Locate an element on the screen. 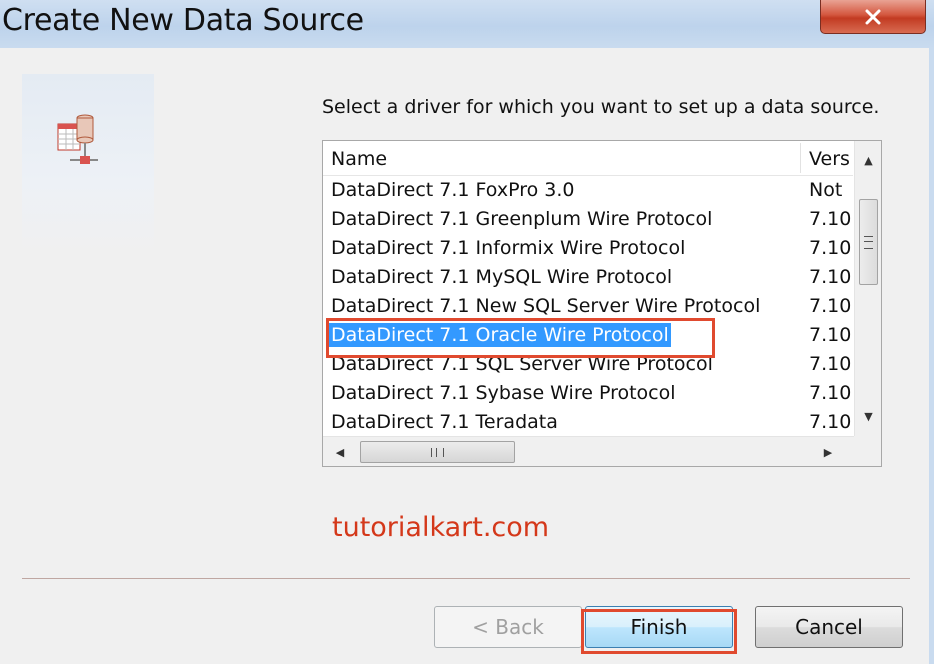 Image resolution: width=934 pixels, height=664 pixels. vertical-scroll-thumb is located at coordinates (868, 242).